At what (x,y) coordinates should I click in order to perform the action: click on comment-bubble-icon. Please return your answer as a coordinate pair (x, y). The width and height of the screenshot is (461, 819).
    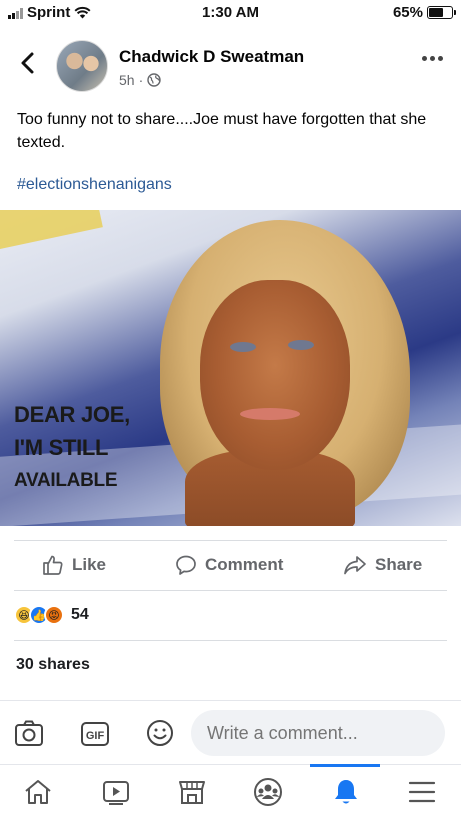
    Looking at the image, I should click on (186, 565).